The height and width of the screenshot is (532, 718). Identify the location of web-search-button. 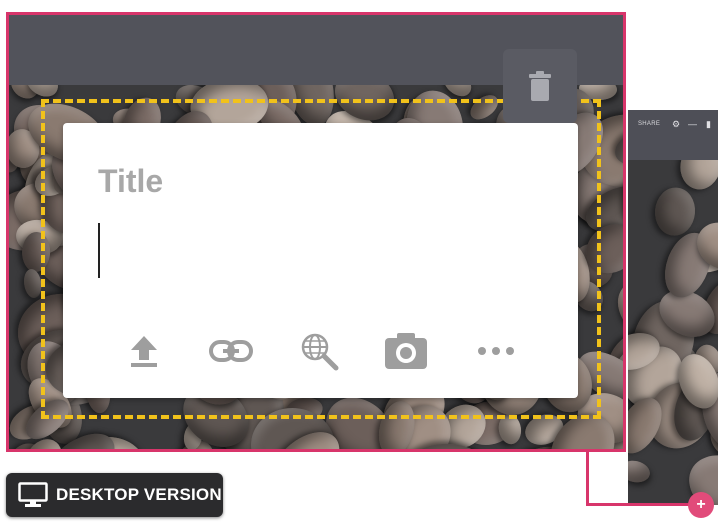
(319, 351).